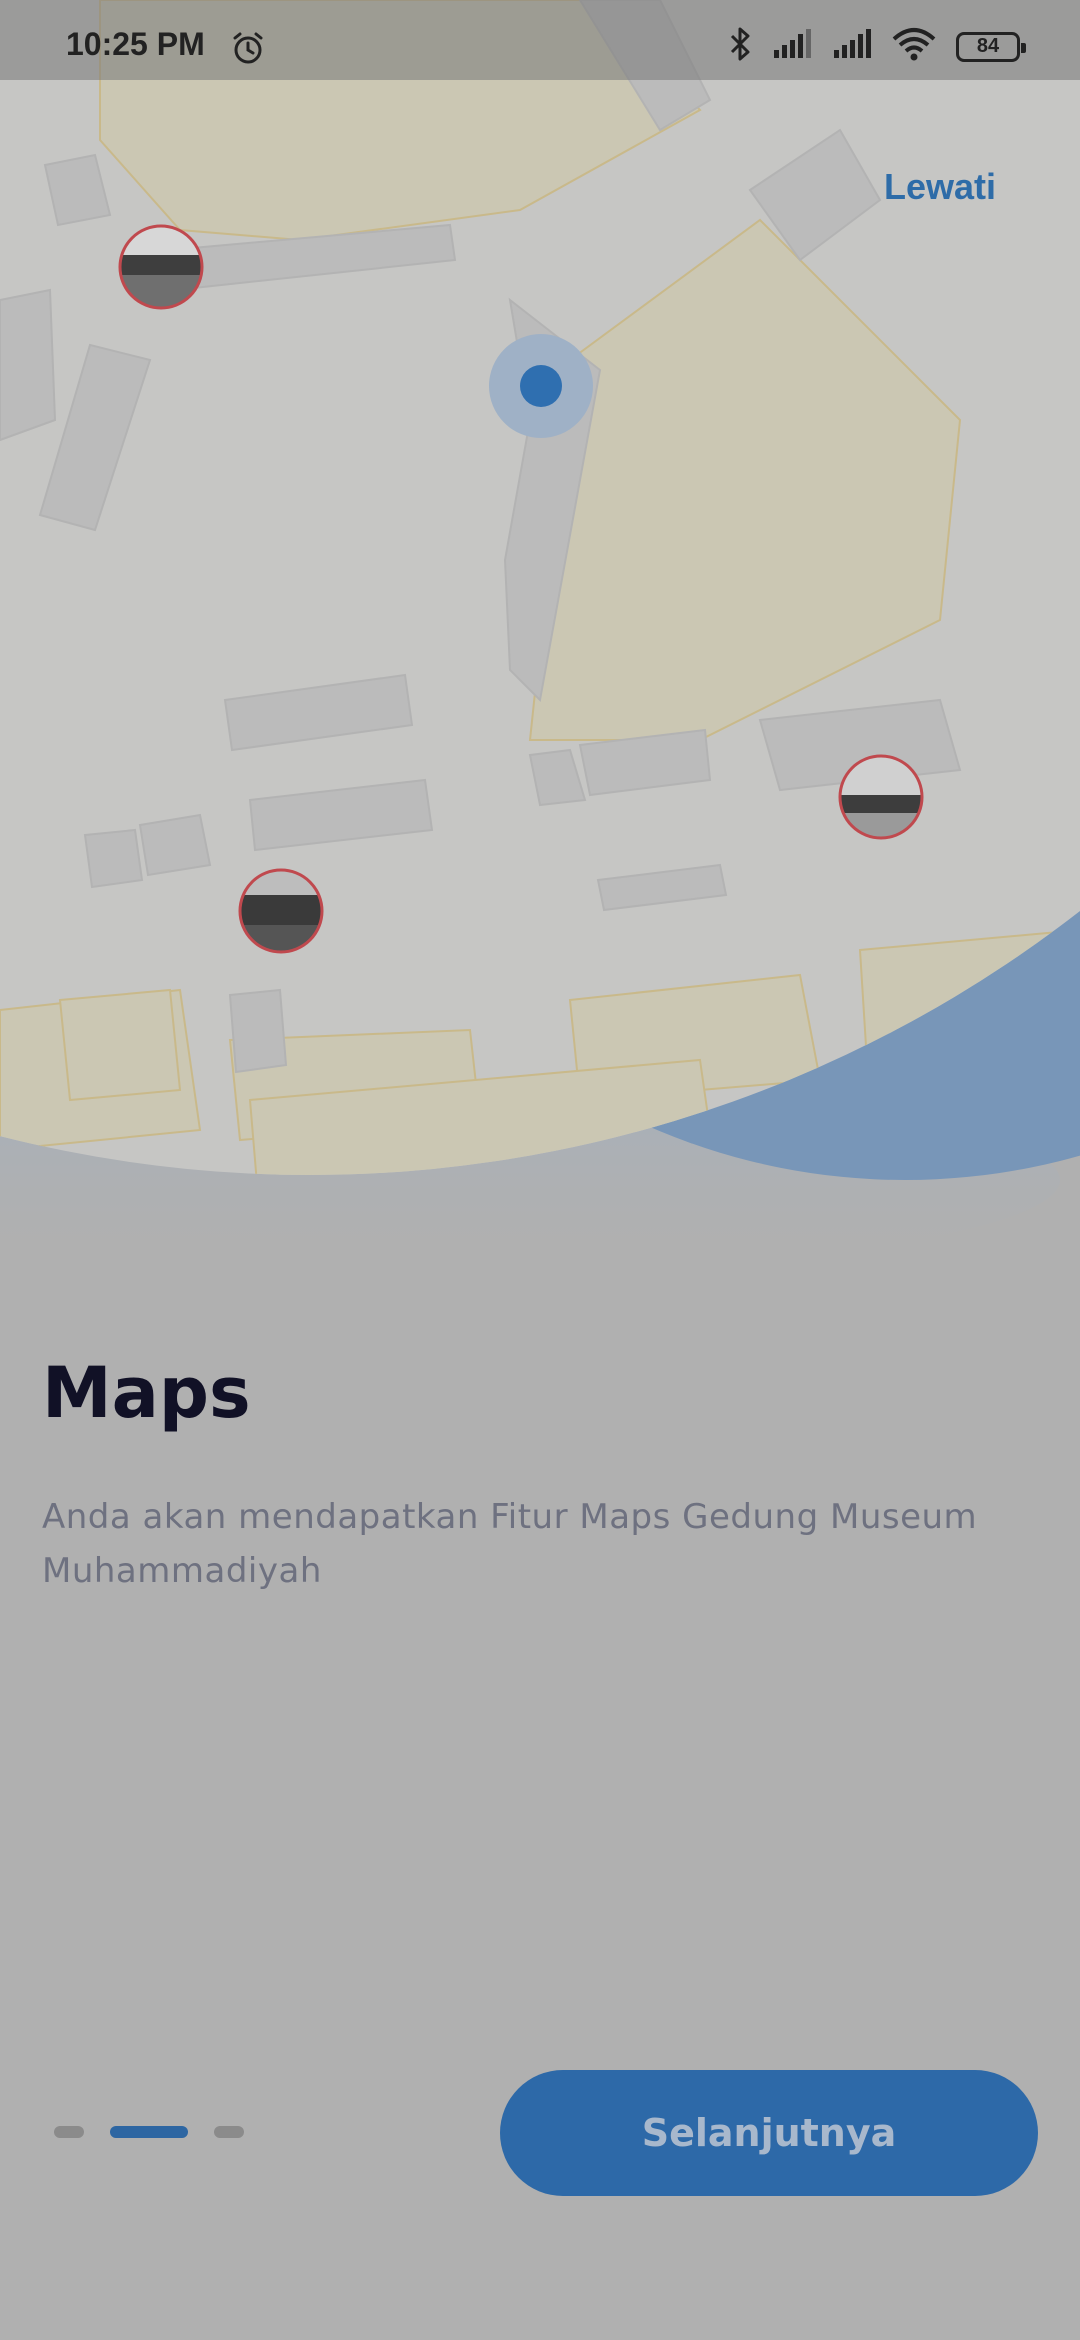  What do you see at coordinates (940, 187) in the screenshot?
I see `skip-button: Lewati` at bounding box center [940, 187].